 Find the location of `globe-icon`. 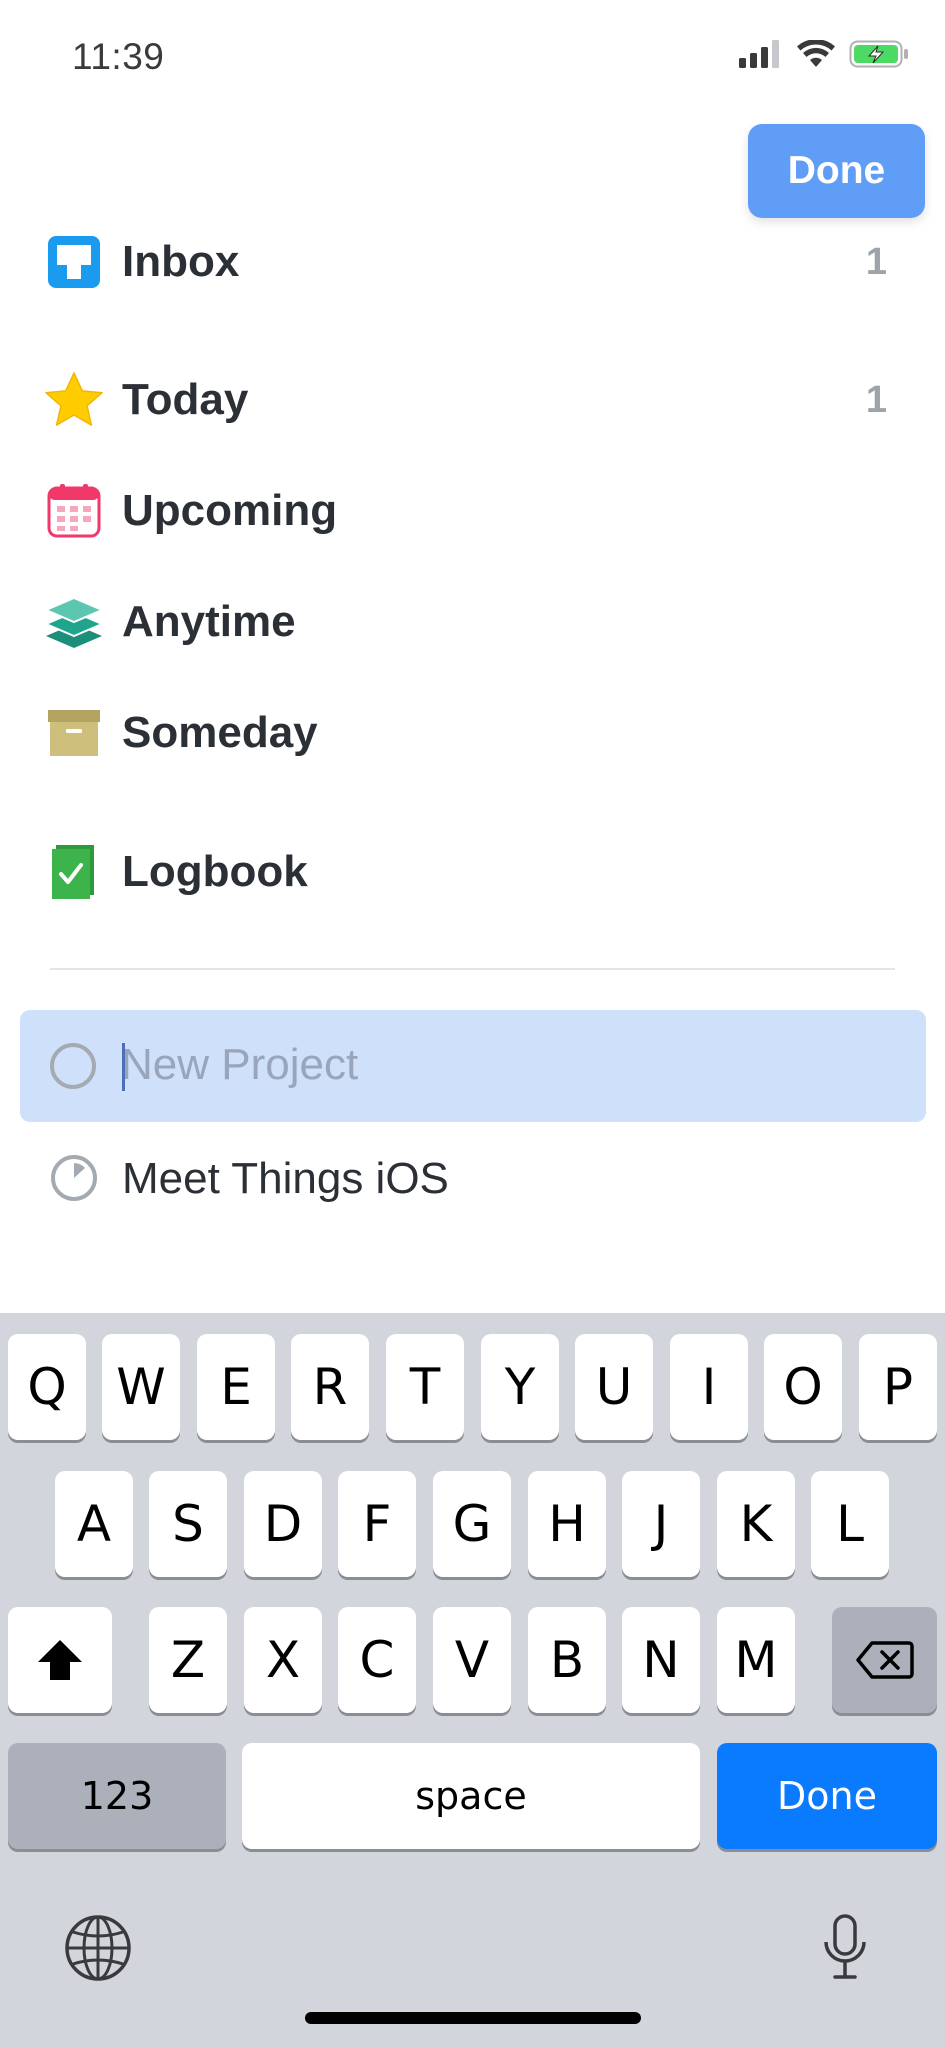

globe-icon is located at coordinates (98, 1948).